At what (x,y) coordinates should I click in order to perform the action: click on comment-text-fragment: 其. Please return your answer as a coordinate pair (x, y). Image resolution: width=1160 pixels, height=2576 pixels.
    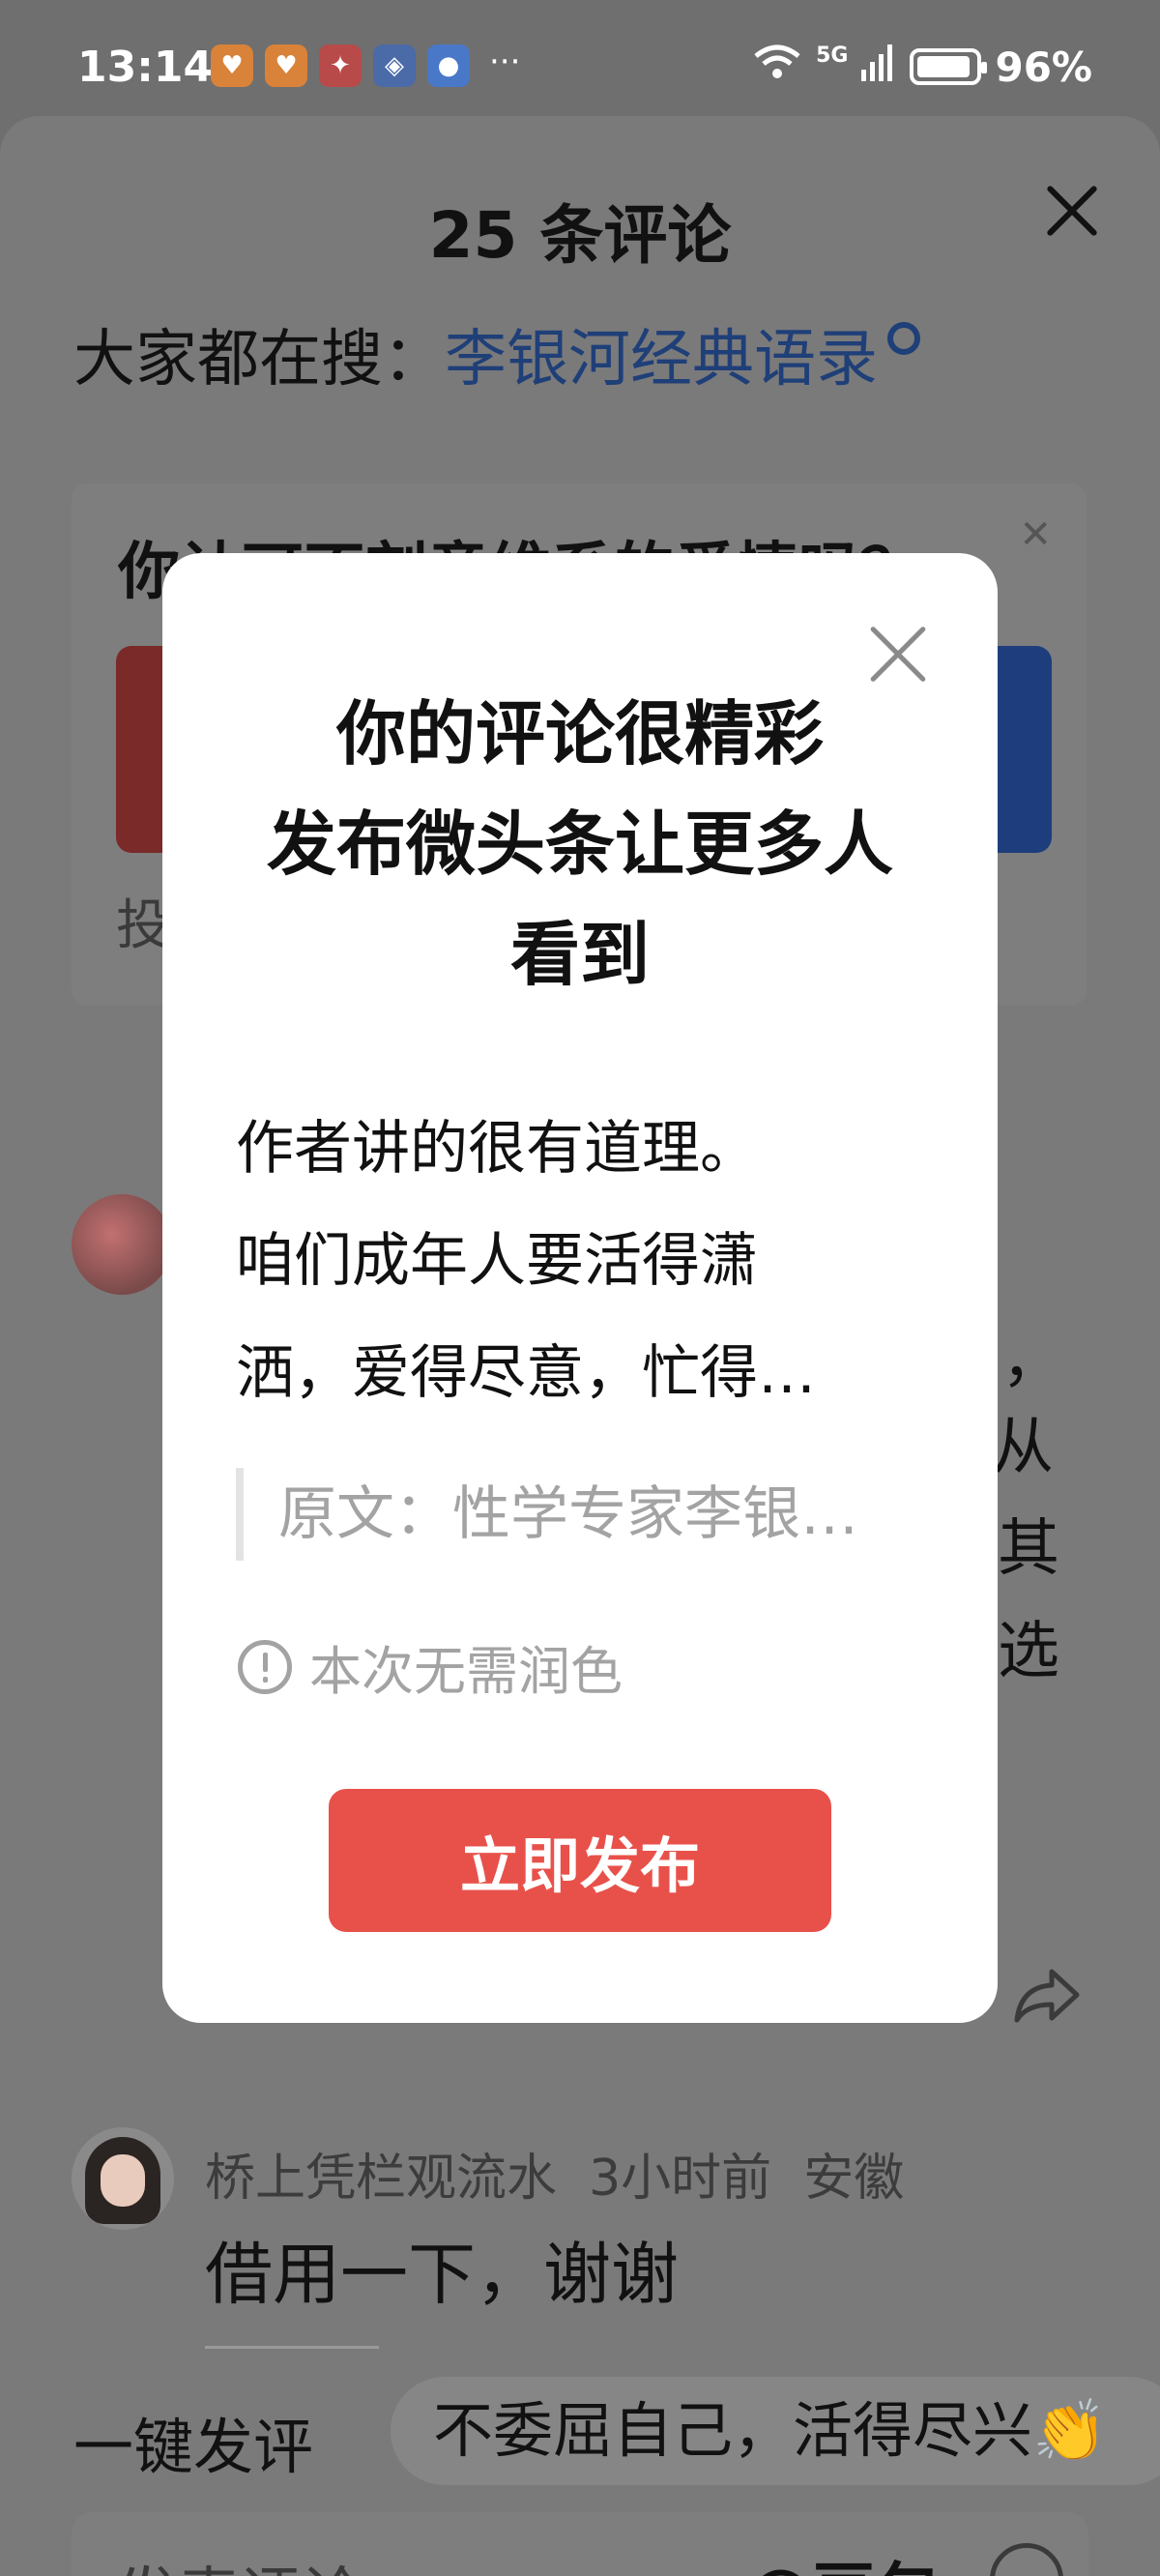
    Looking at the image, I should click on (1028, 1549).